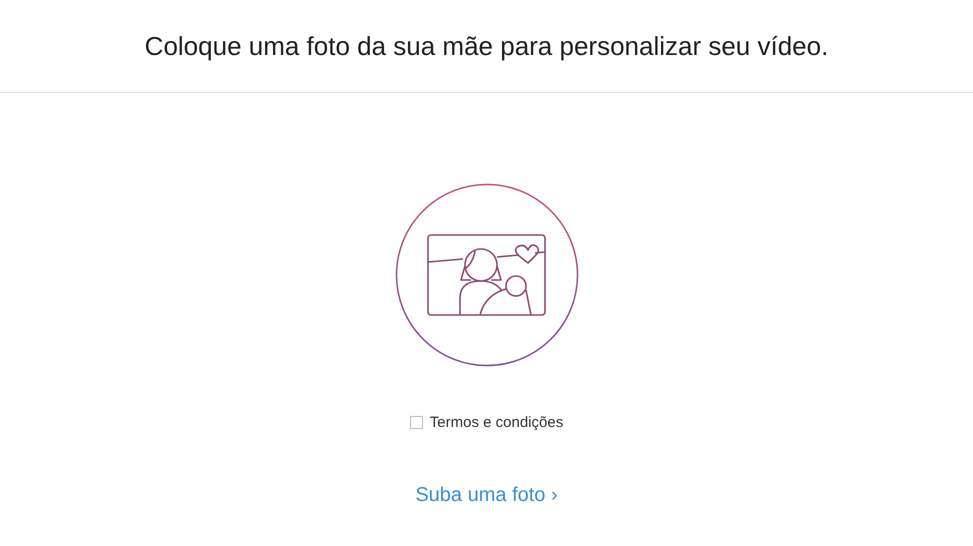 The height and width of the screenshot is (546, 973). Describe the element at coordinates (497, 422) in the screenshot. I see `terms-label: Termos e condições` at that location.